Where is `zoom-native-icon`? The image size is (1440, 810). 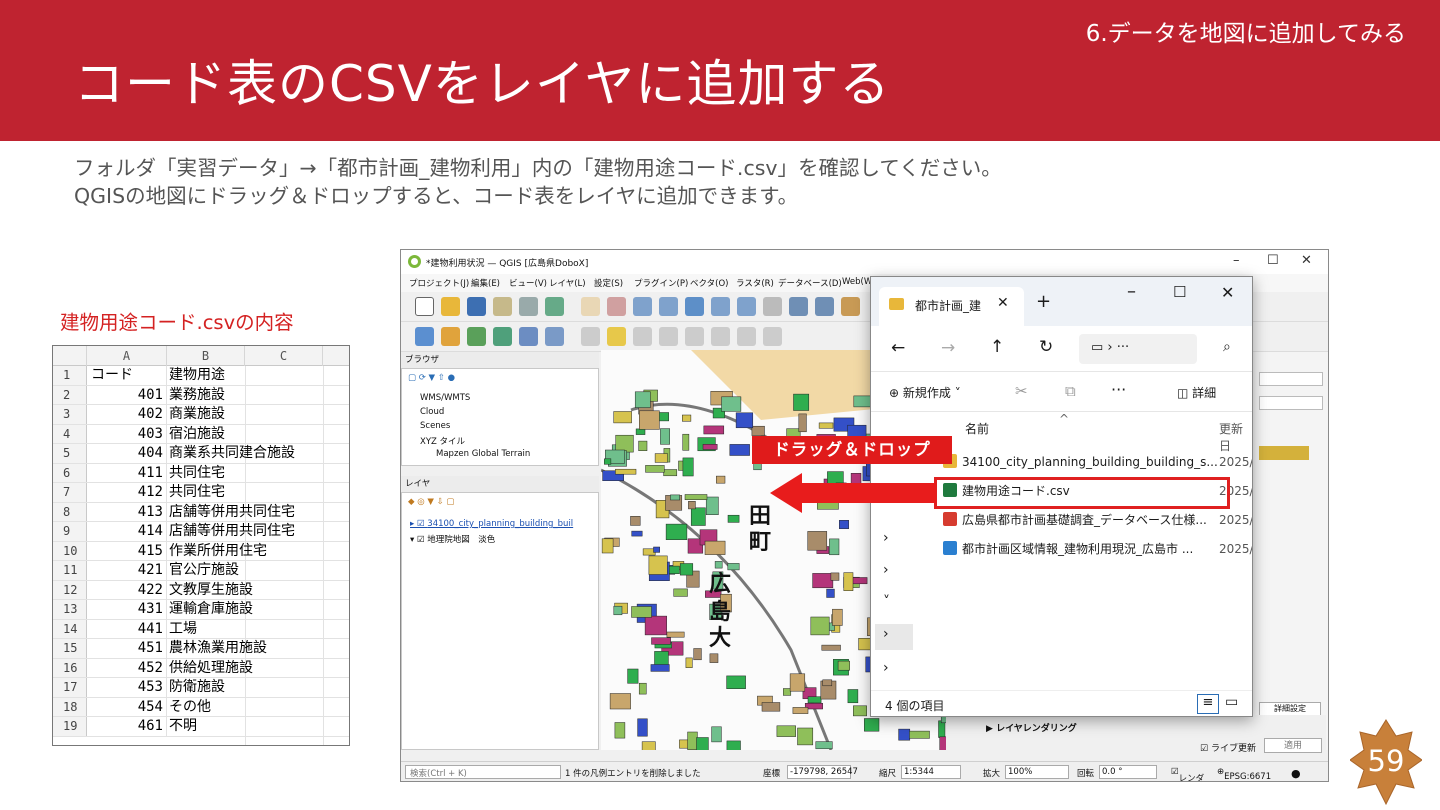 zoom-native-icon is located at coordinates (772, 306).